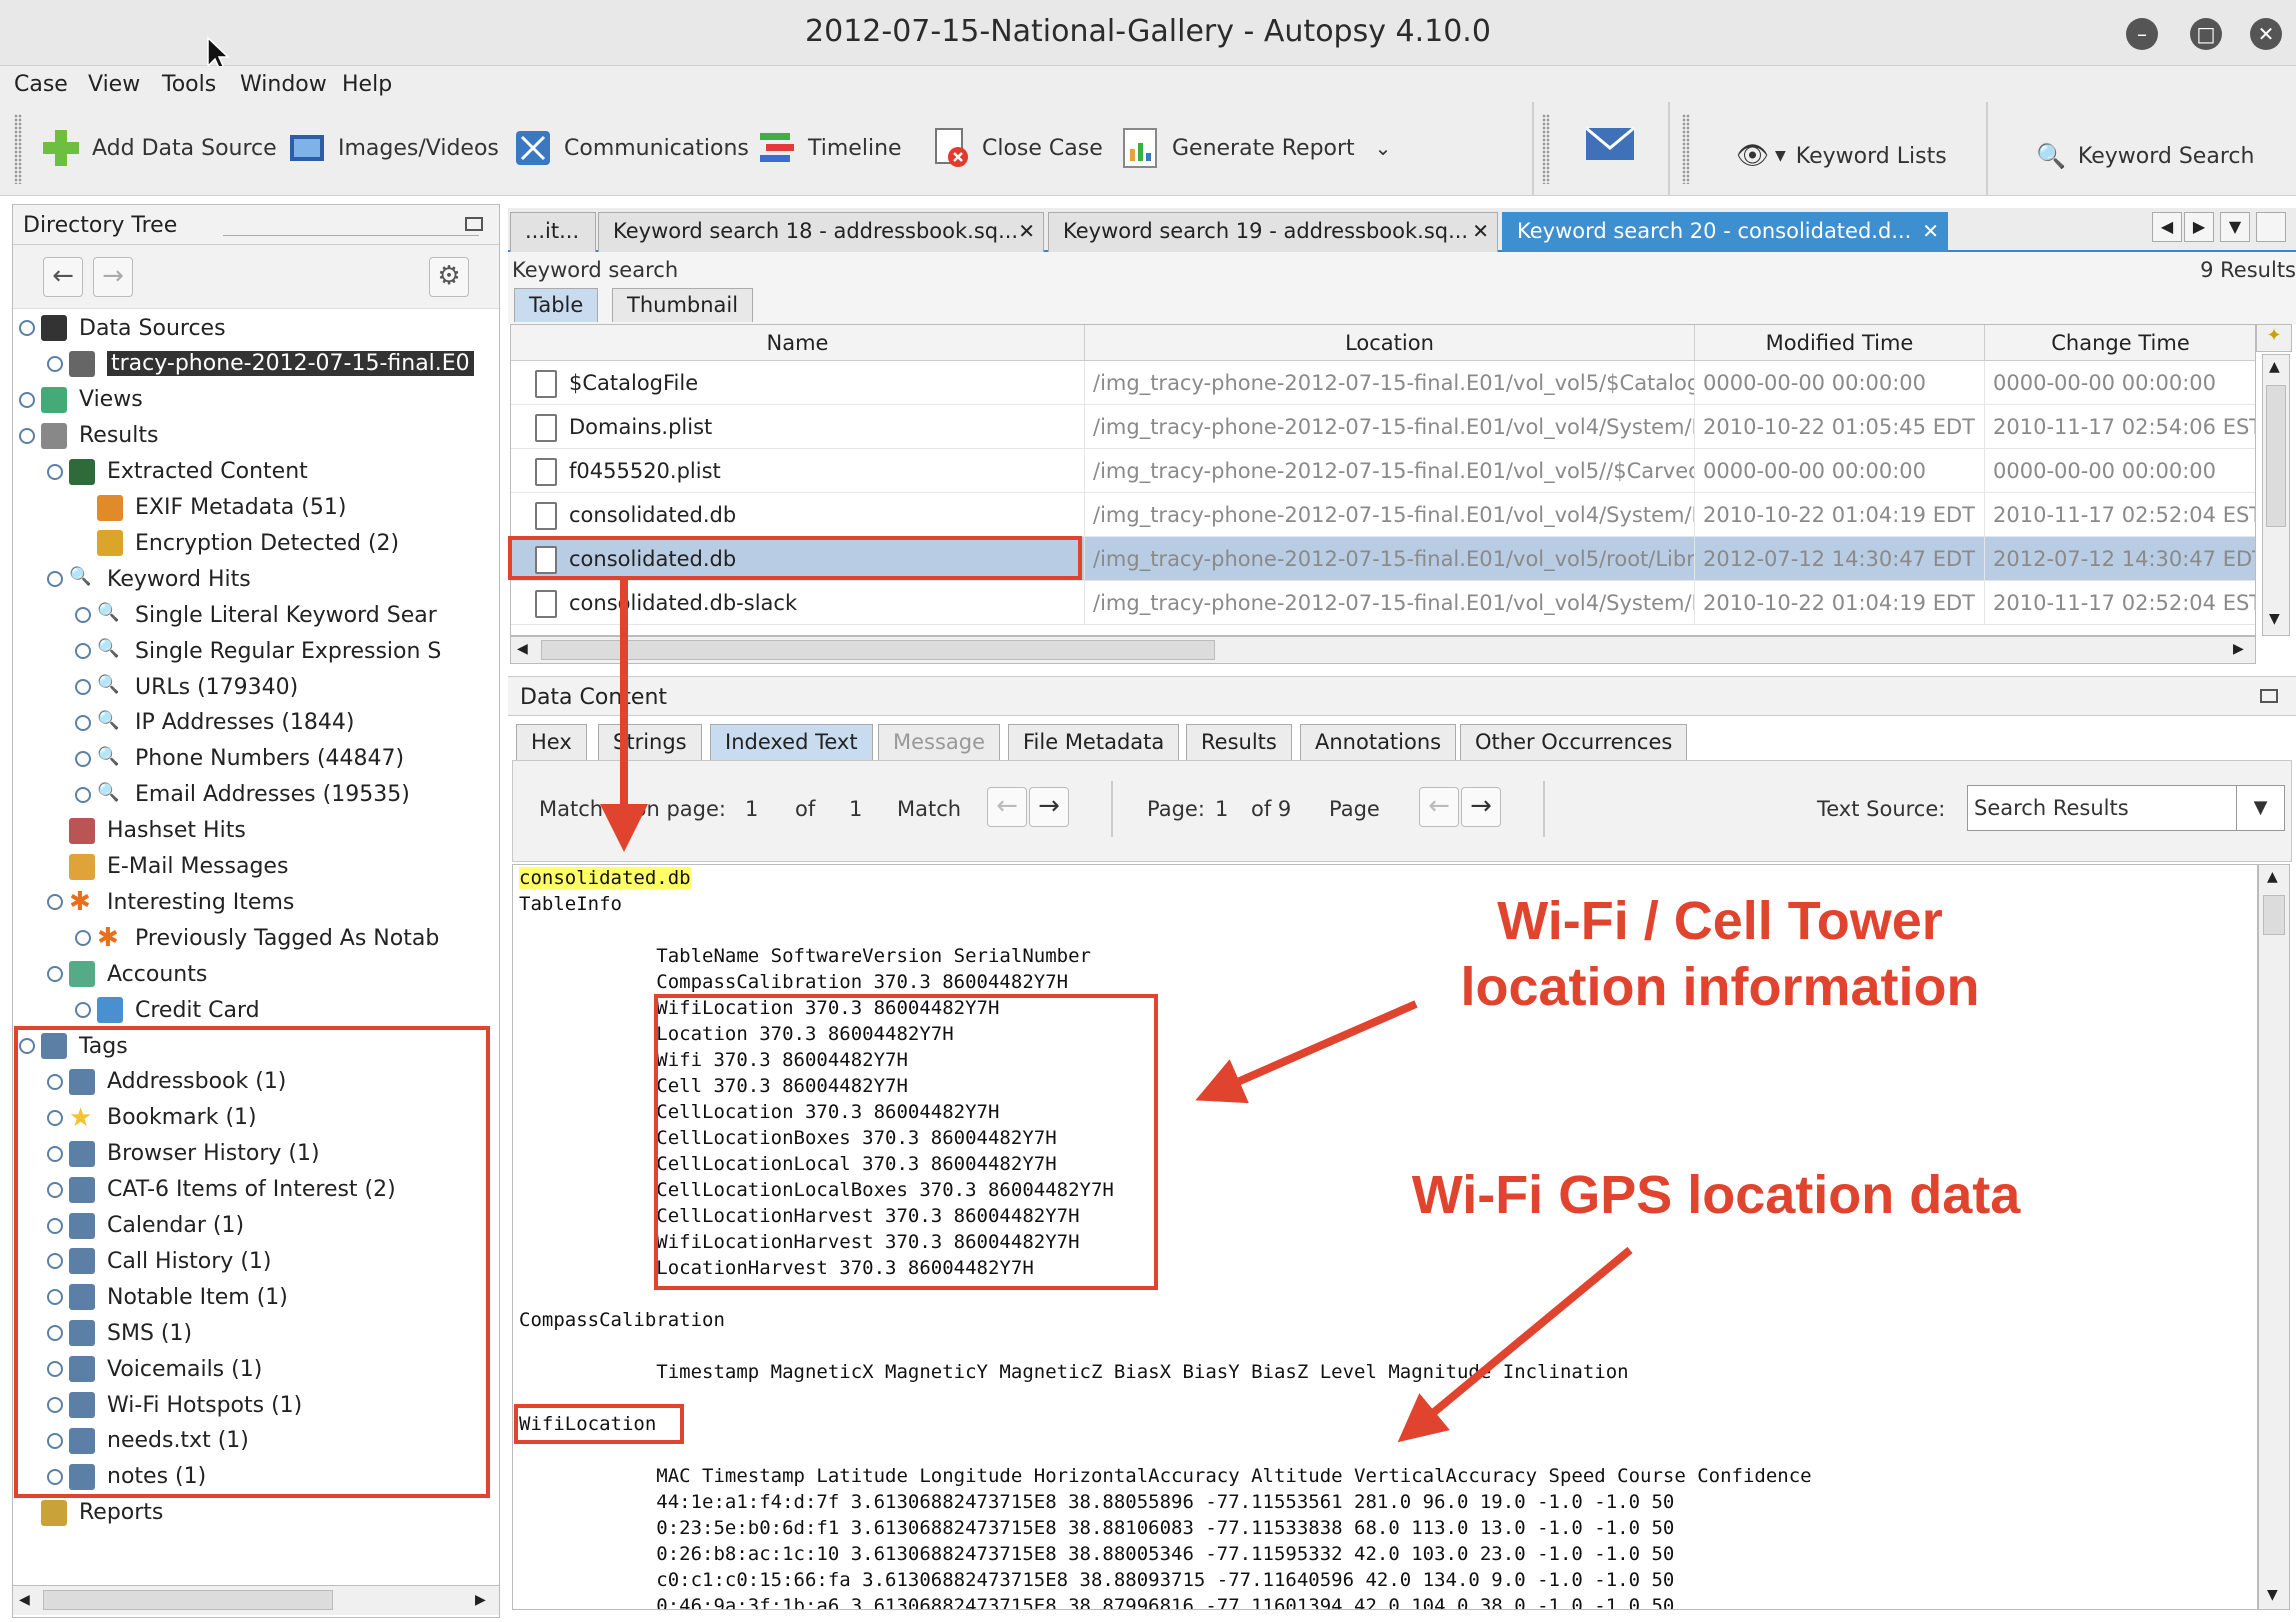 The height and width of the screenshot is (1622, 2296). What do you see at coordinates (1306, 1052) in the screenshot?
I see `arrow-to-tableinfo` at bounding box center [1306, 1052].